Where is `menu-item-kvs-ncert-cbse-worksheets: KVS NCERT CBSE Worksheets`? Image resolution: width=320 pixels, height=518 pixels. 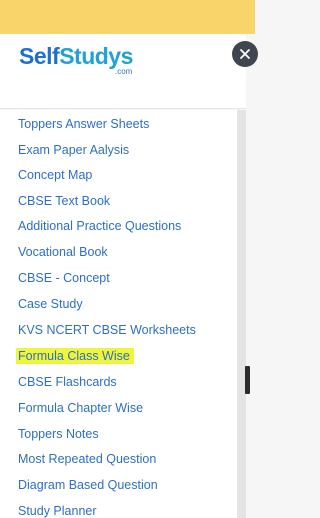
menu-item-kvs-ncert-cbse-worksheets: KVS NCERT CBSE Worksheets is located at coordinates (108, 330).